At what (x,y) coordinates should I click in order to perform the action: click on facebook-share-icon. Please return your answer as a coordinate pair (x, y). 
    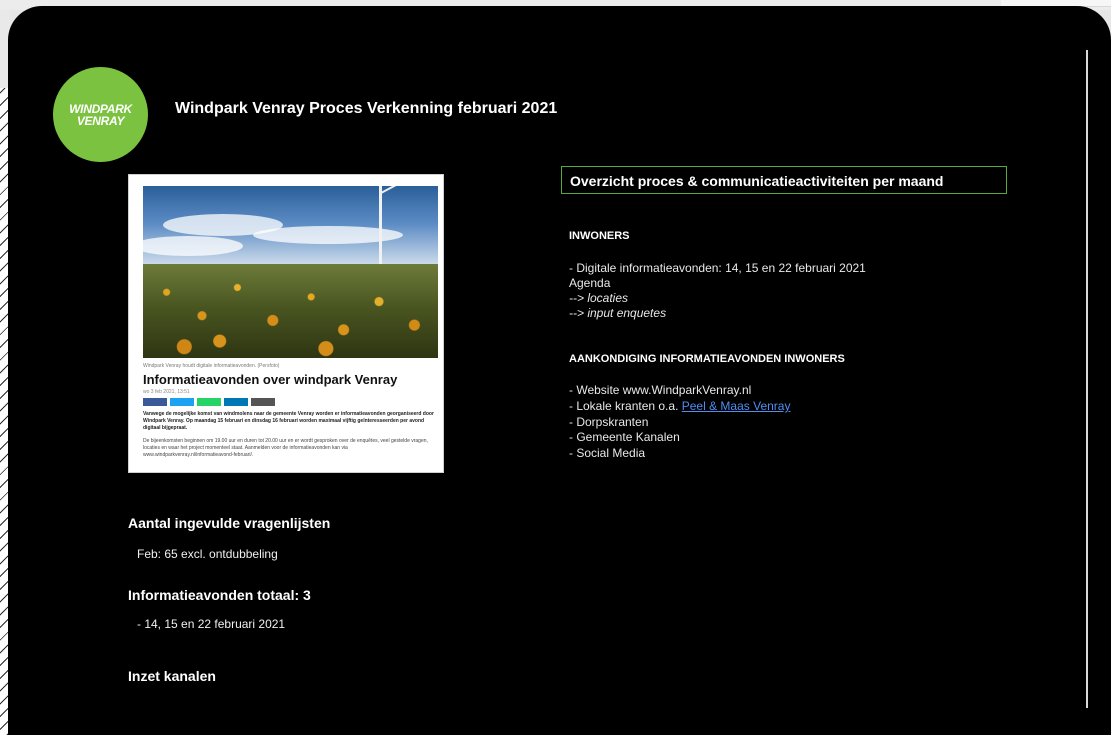
    Looking at the image, I should click on (155, 402).